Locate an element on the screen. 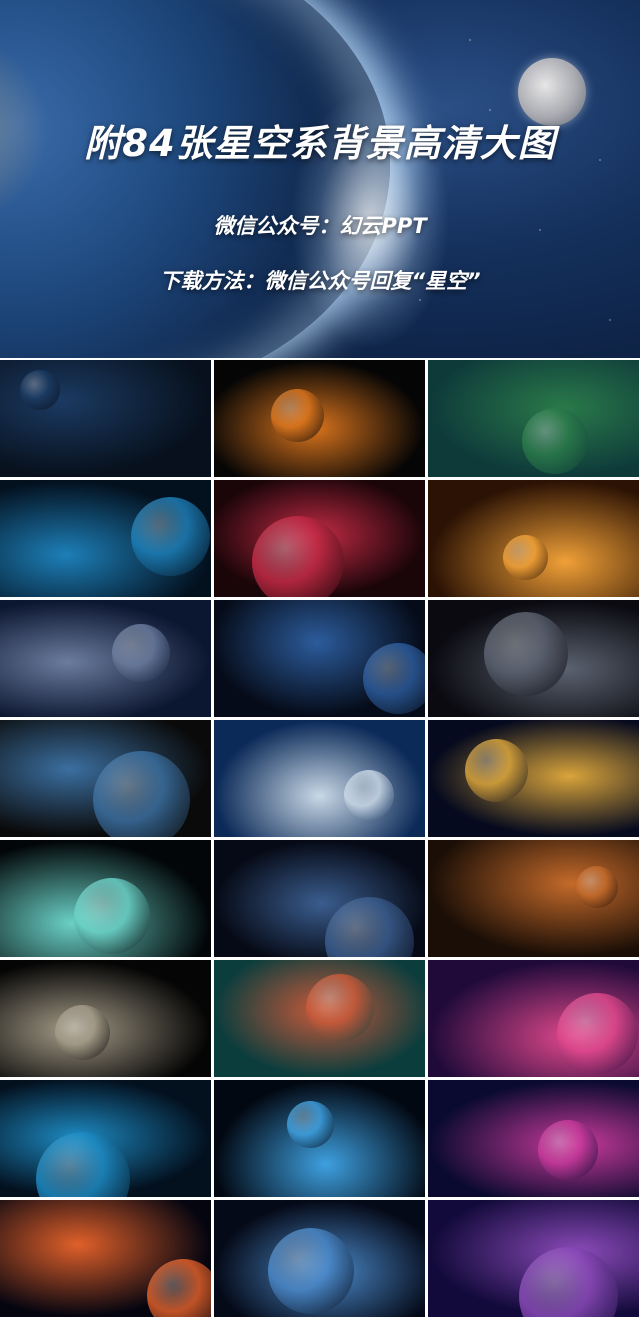  download-line: 下载方法：微信公众号回复“星空” is located at coordinates (320, 281).